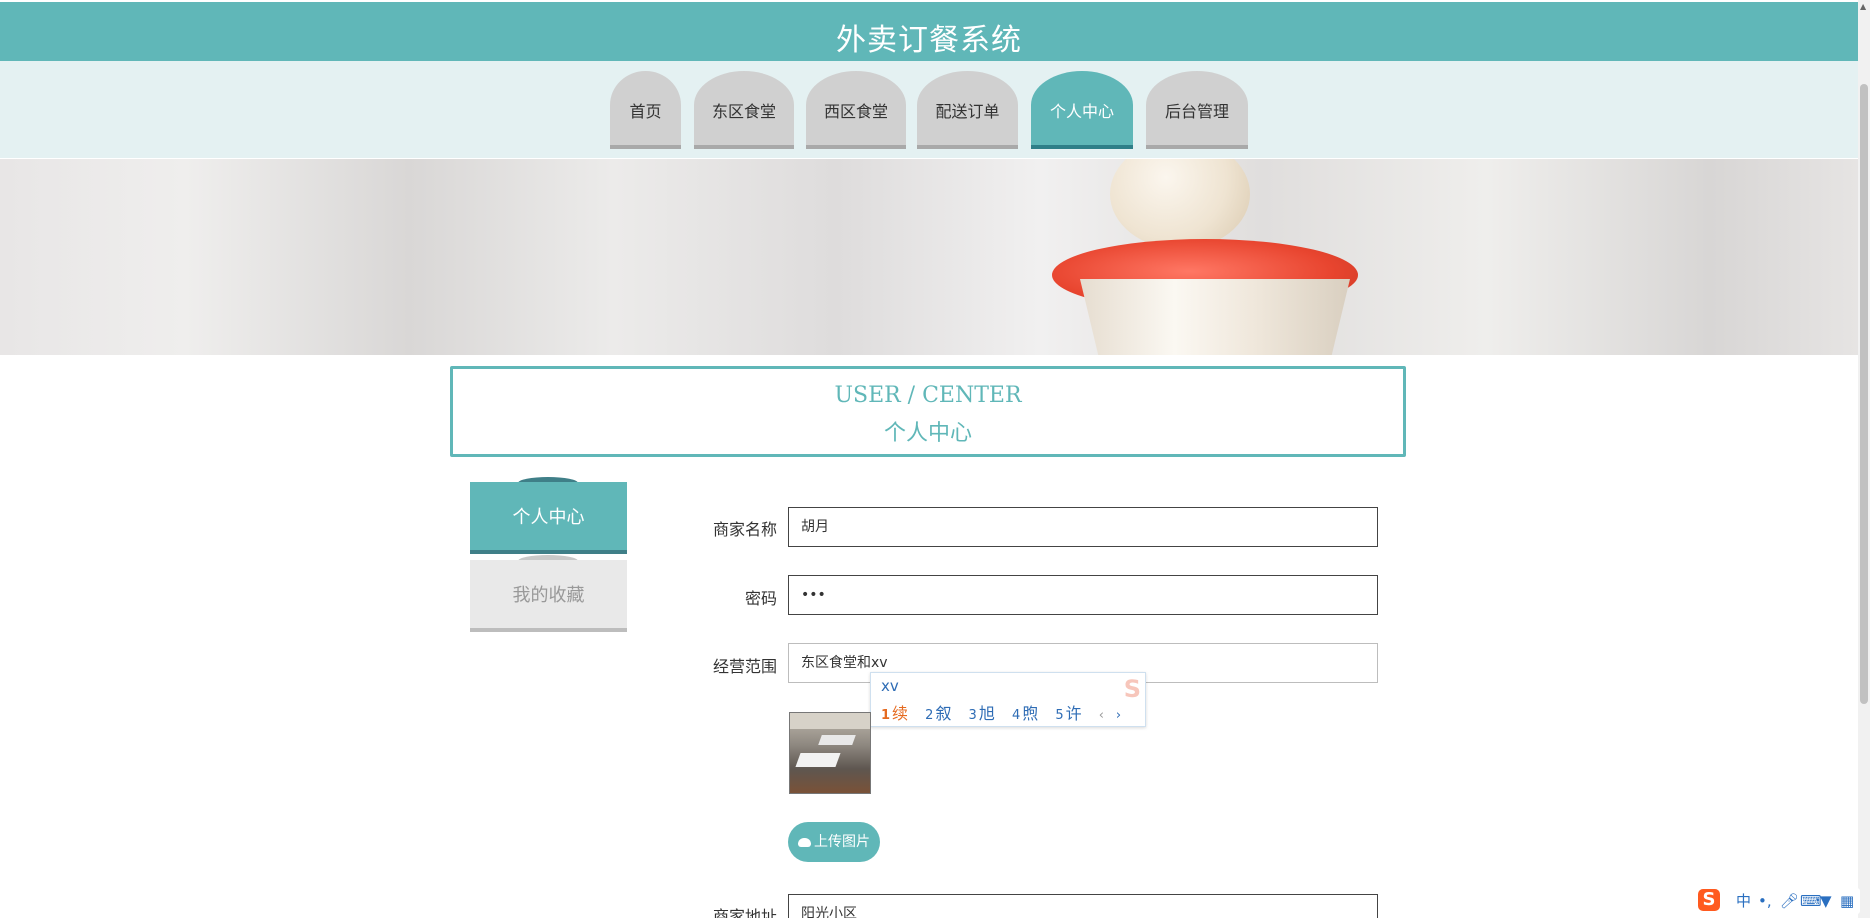 This screenshot has width=1870, height=918. I want to click on upload-image-button: 上传图片, so click(834, 842).